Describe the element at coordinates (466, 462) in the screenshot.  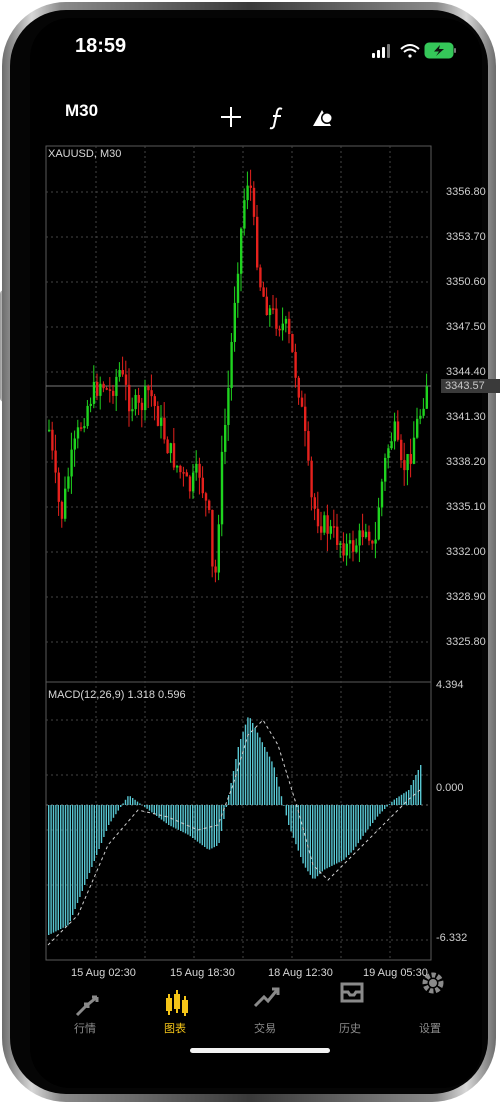
I see `price-tick-label: 3338.20` at that location.